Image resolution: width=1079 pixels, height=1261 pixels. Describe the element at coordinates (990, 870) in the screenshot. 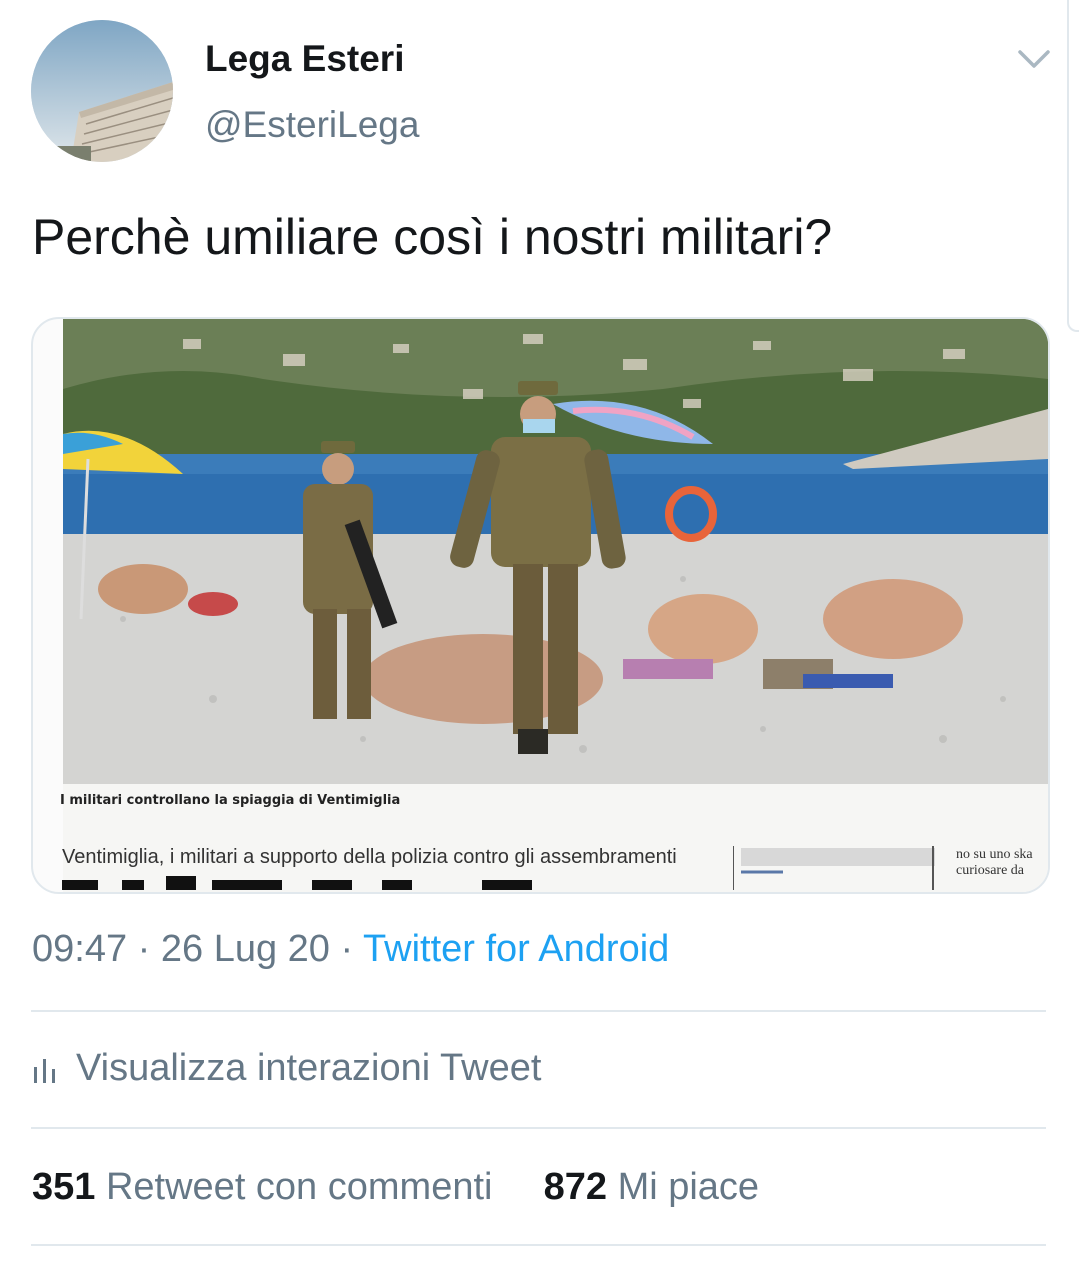

I see `clipping-side-line-2: curiosare da` at that location.